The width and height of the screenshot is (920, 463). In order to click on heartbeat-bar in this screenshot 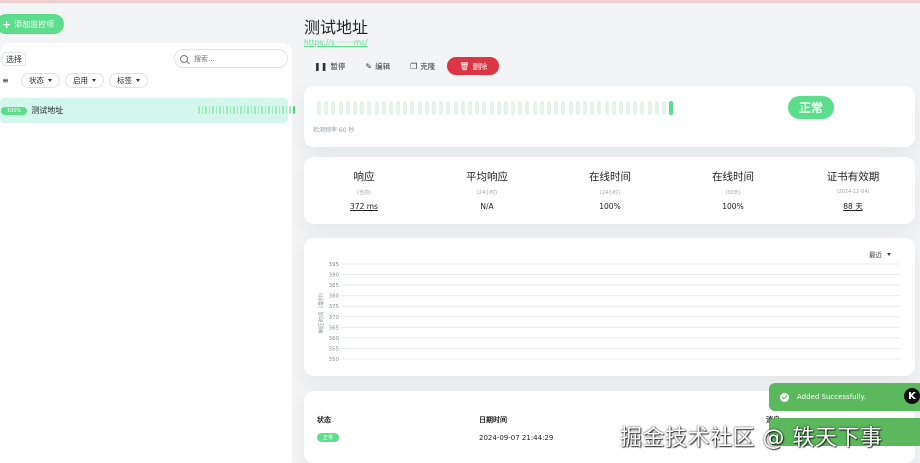, I will do `click(495, 108)`.